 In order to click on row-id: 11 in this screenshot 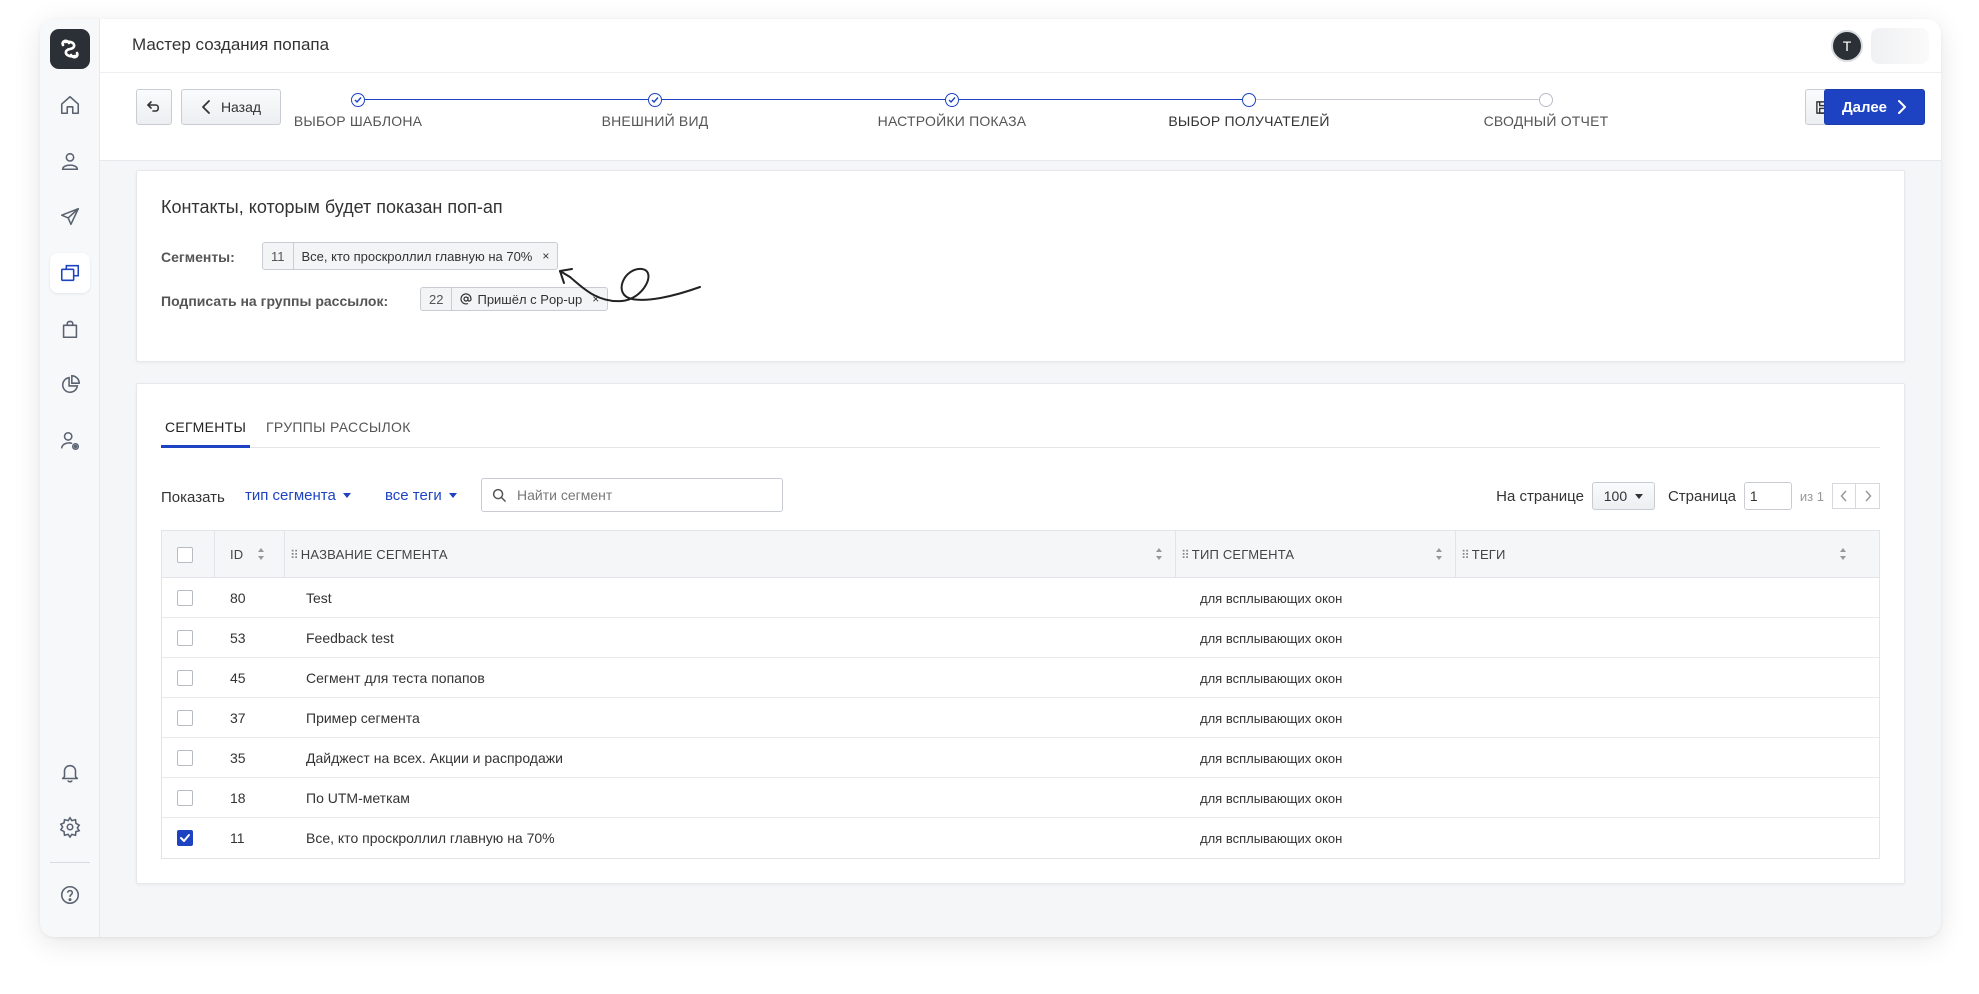, I will do `click(237, 838)`.